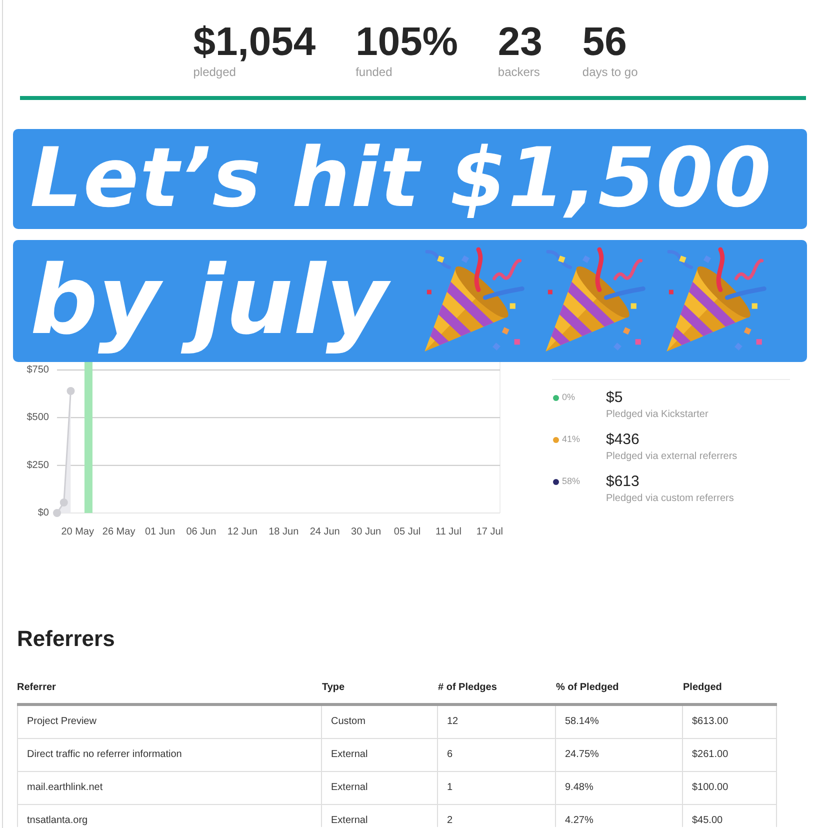 Image resolution: width=828 pixels, height=828 pixels. I want to click on table-cell: Custom, so click(380, 722).